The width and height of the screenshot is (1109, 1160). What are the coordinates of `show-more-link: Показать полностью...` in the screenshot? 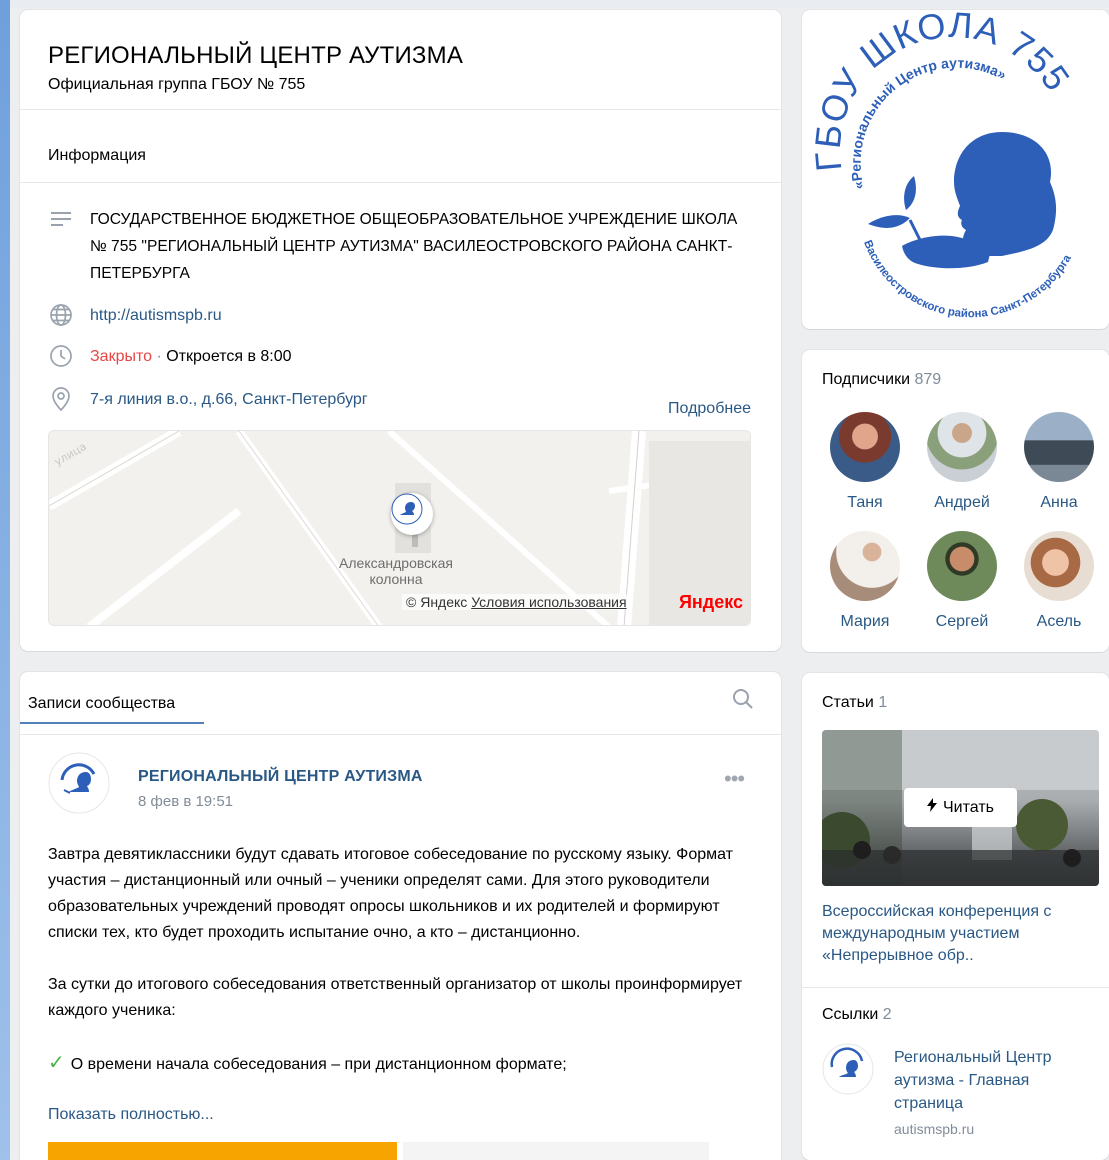 It's located at (131, 1115).